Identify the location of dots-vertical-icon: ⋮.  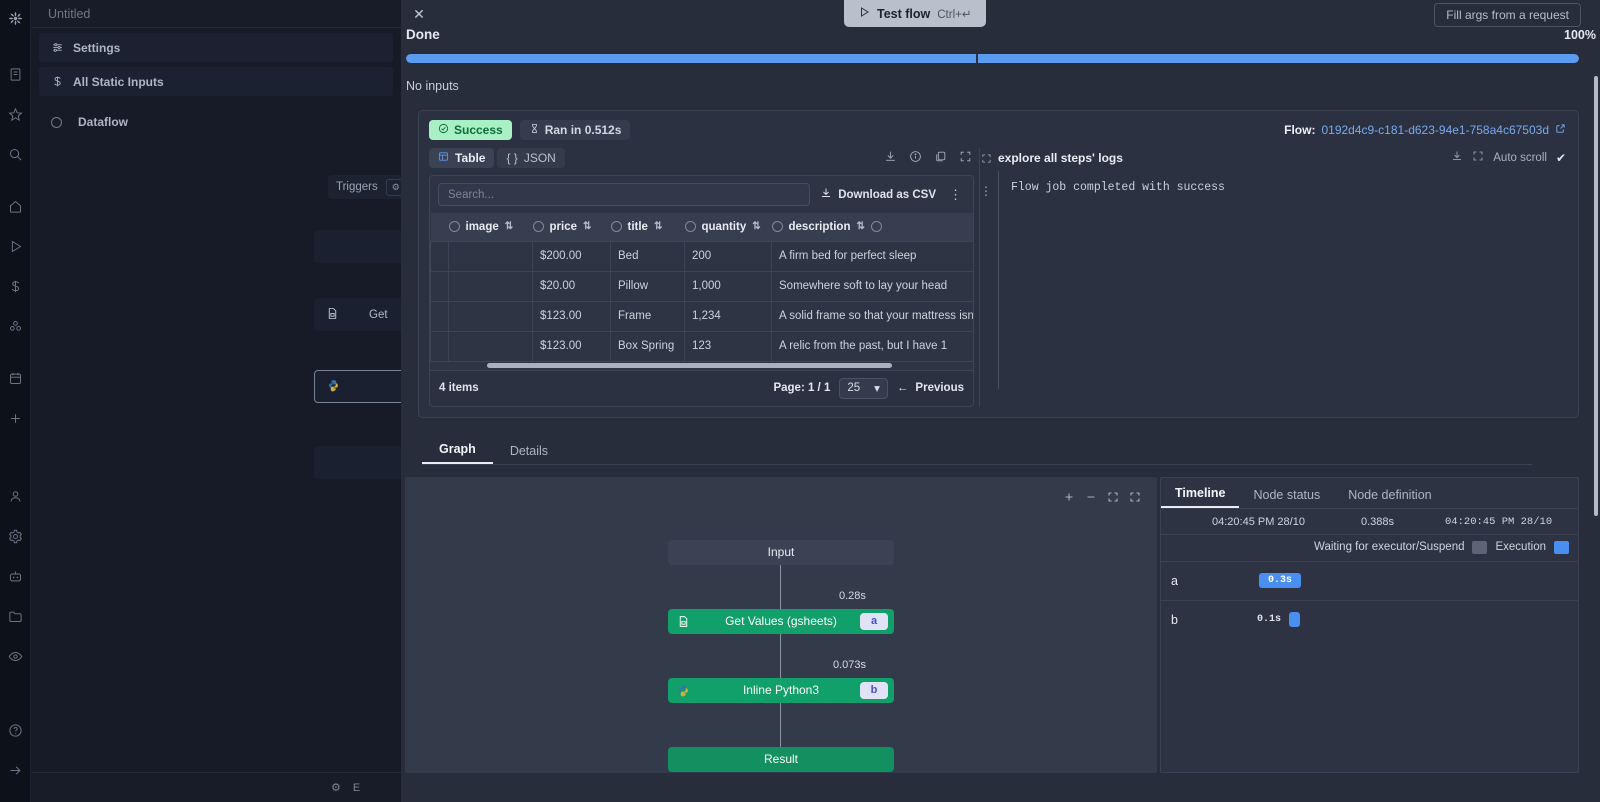
(986, 191).